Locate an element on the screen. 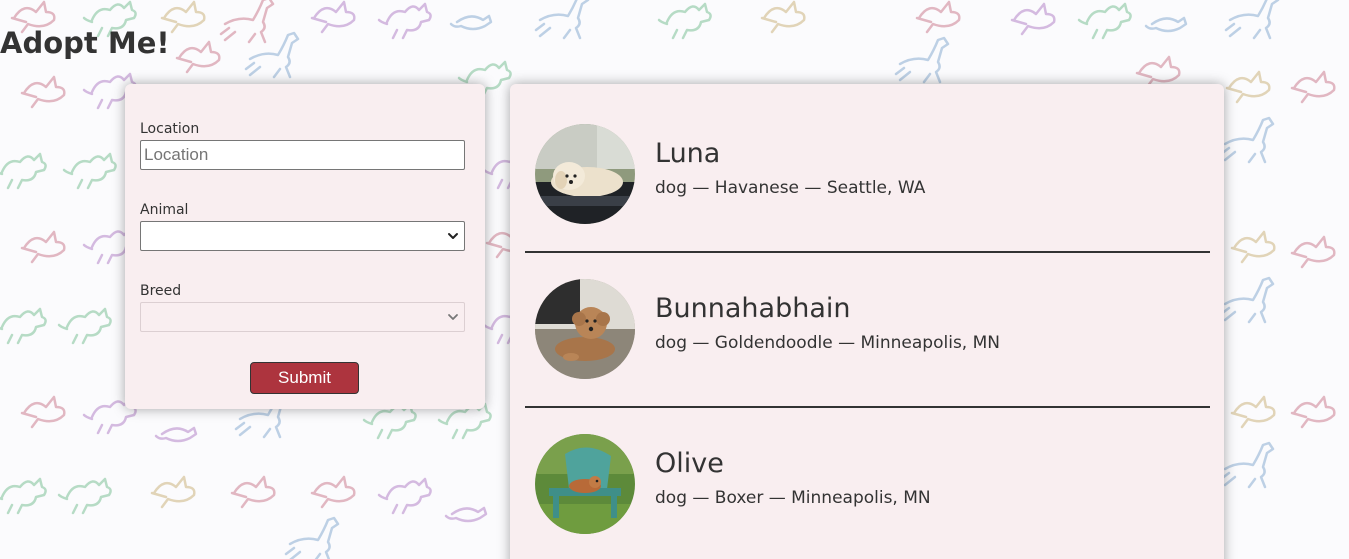 This screenshot has width=1349, height=559. pet-name: Luna is located at coordinates (688, 153).